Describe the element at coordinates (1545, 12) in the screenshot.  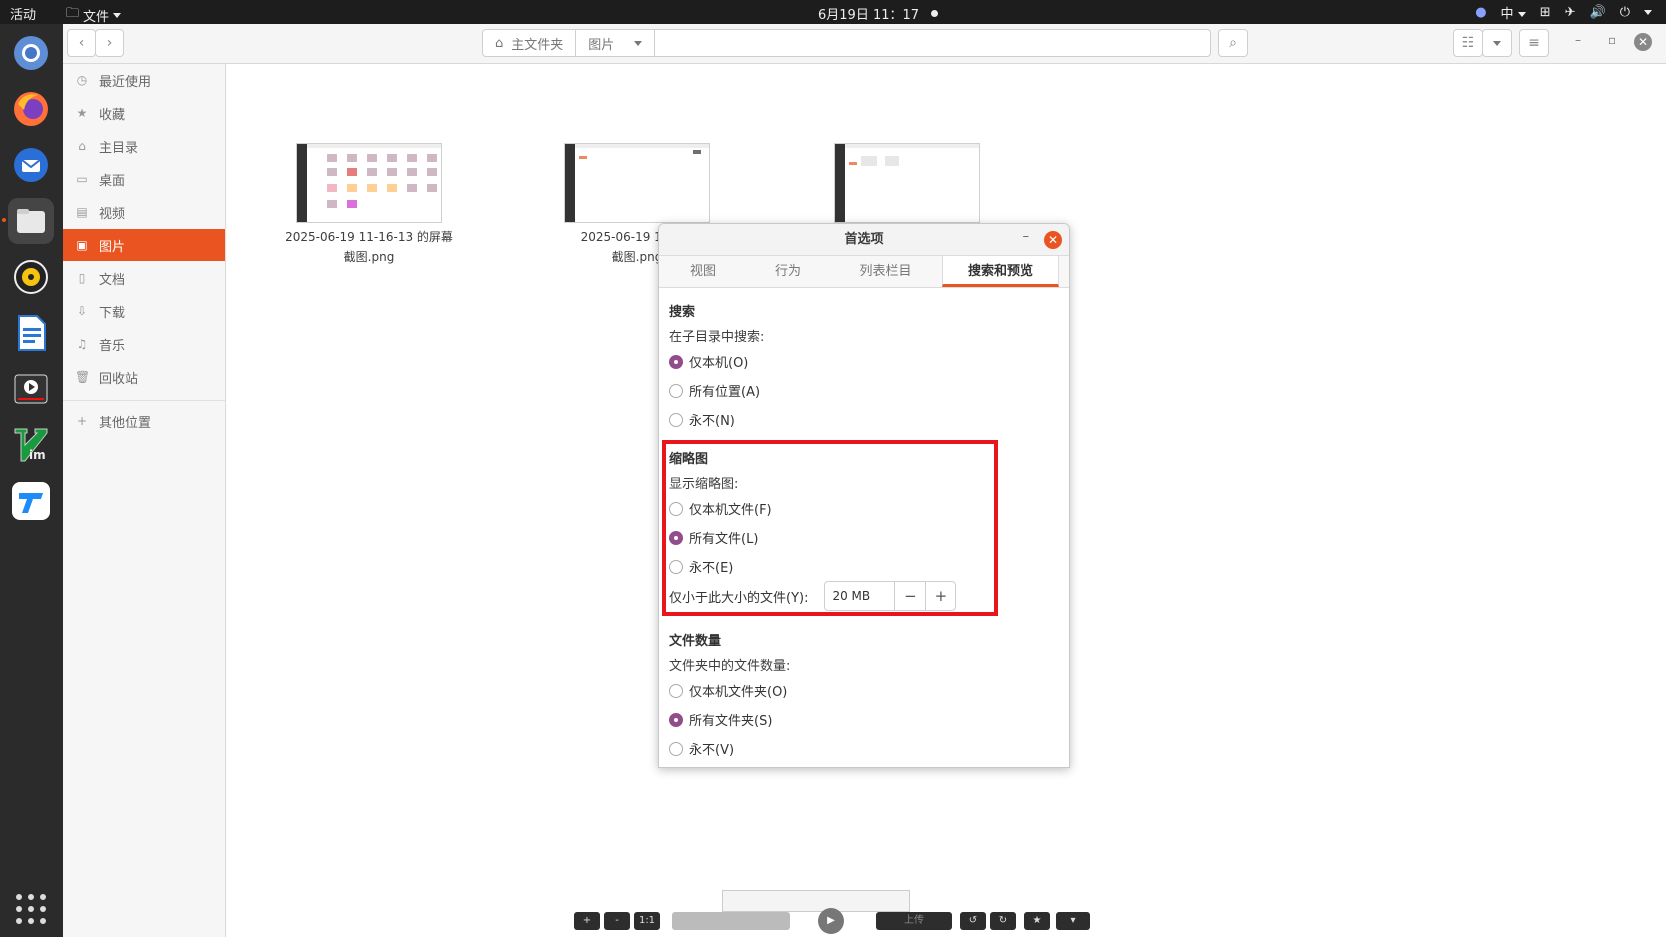
I see `network-icon: ⊞` at that location.